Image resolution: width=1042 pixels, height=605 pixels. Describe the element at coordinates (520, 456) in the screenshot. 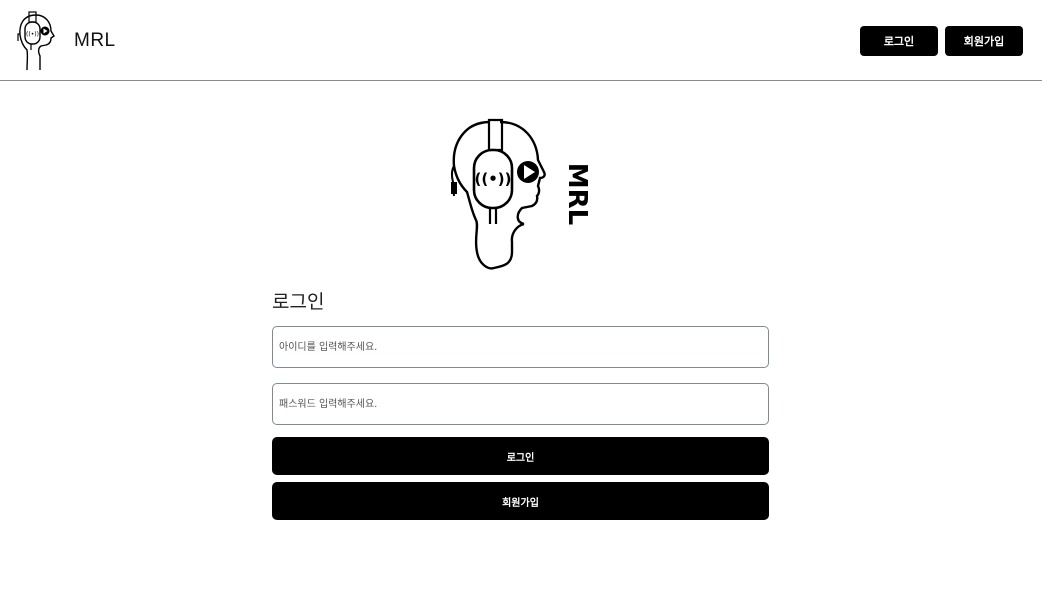

I see `login-button: 로그인` at that location.